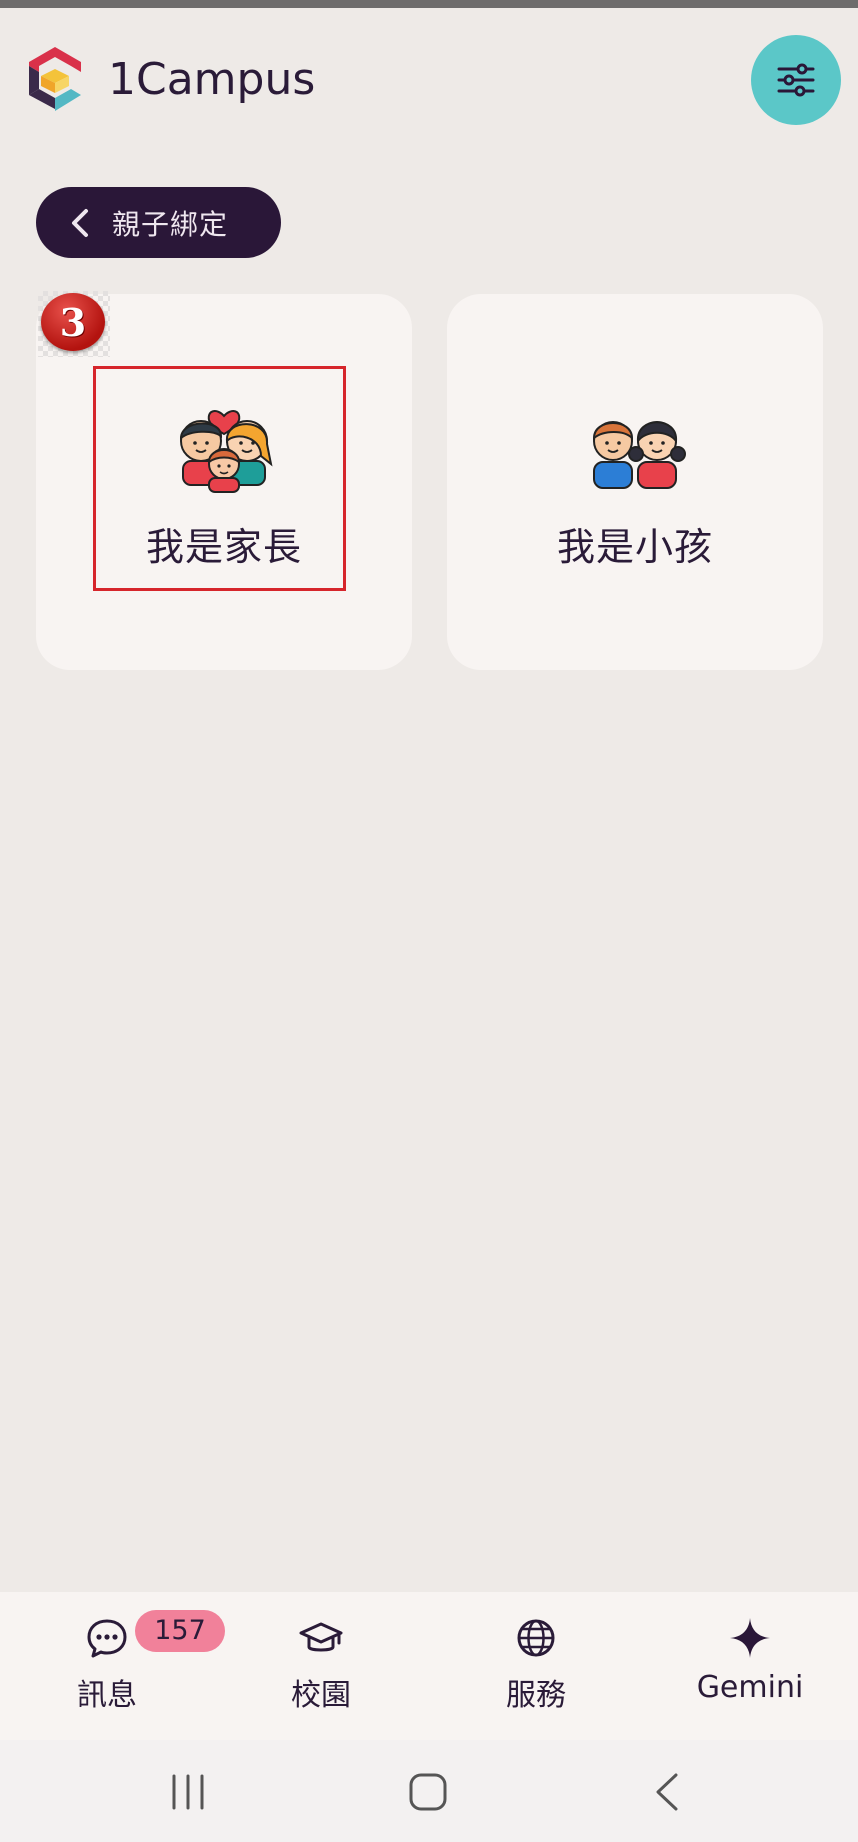 The width and height of the screenshot is (858, 1842). What do you see at coordinates (321, 1695) in the screenshot?
I see `nav-label-campus: 校園` at bounding box center [321, 1695].